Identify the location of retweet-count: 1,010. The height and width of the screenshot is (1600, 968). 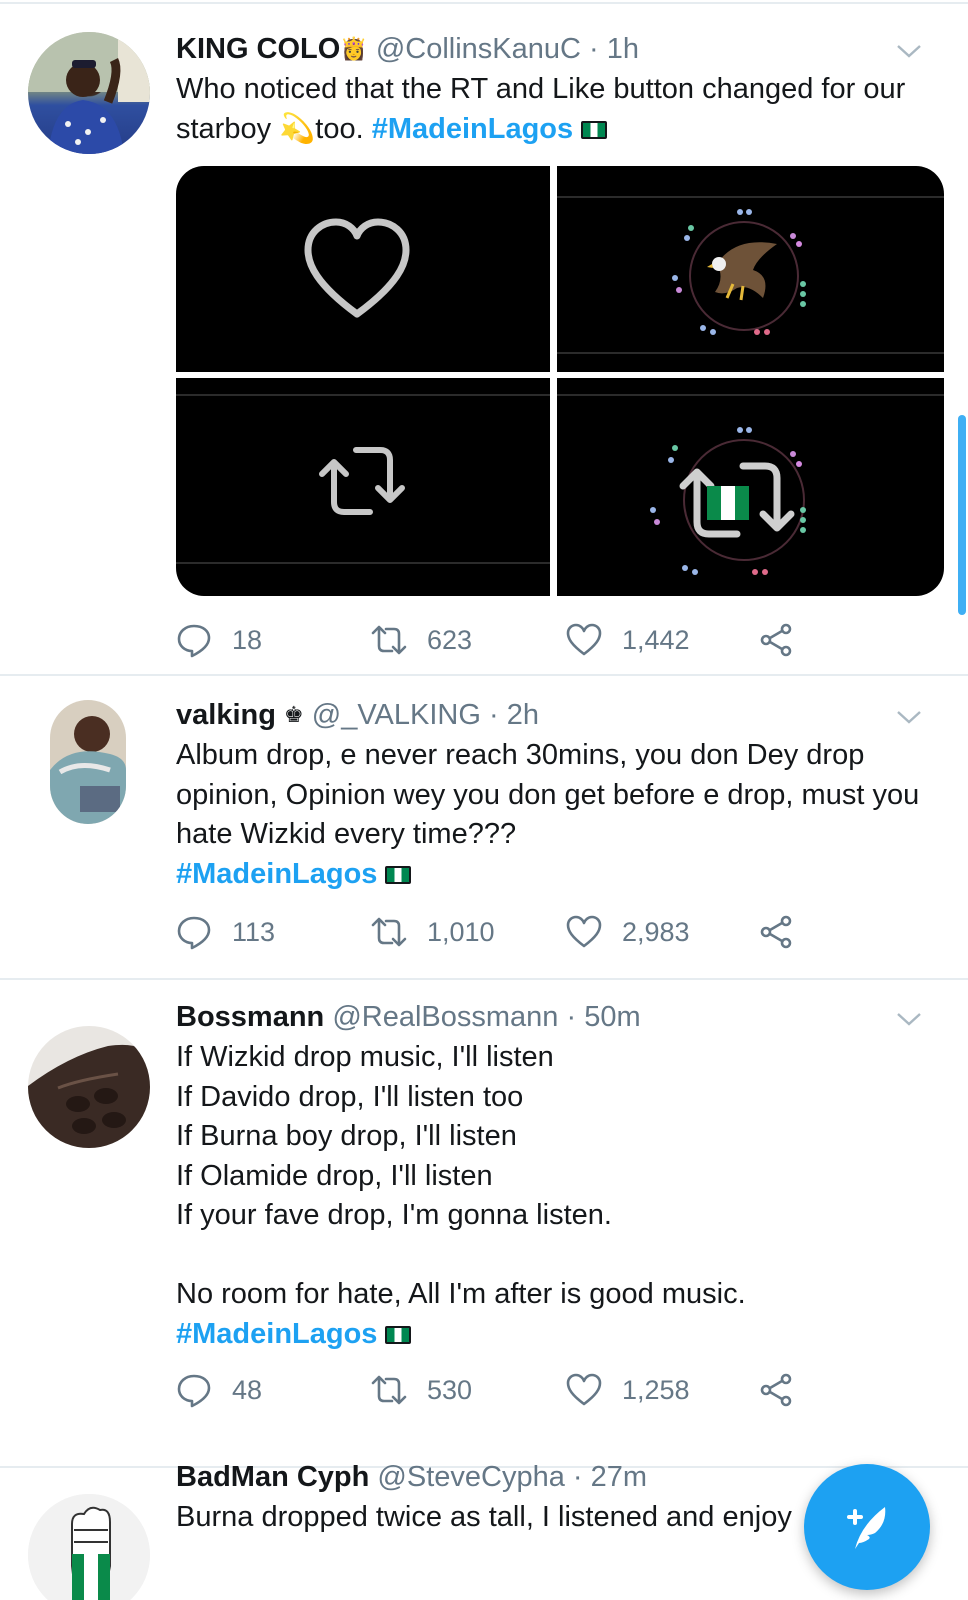
(461, 931).